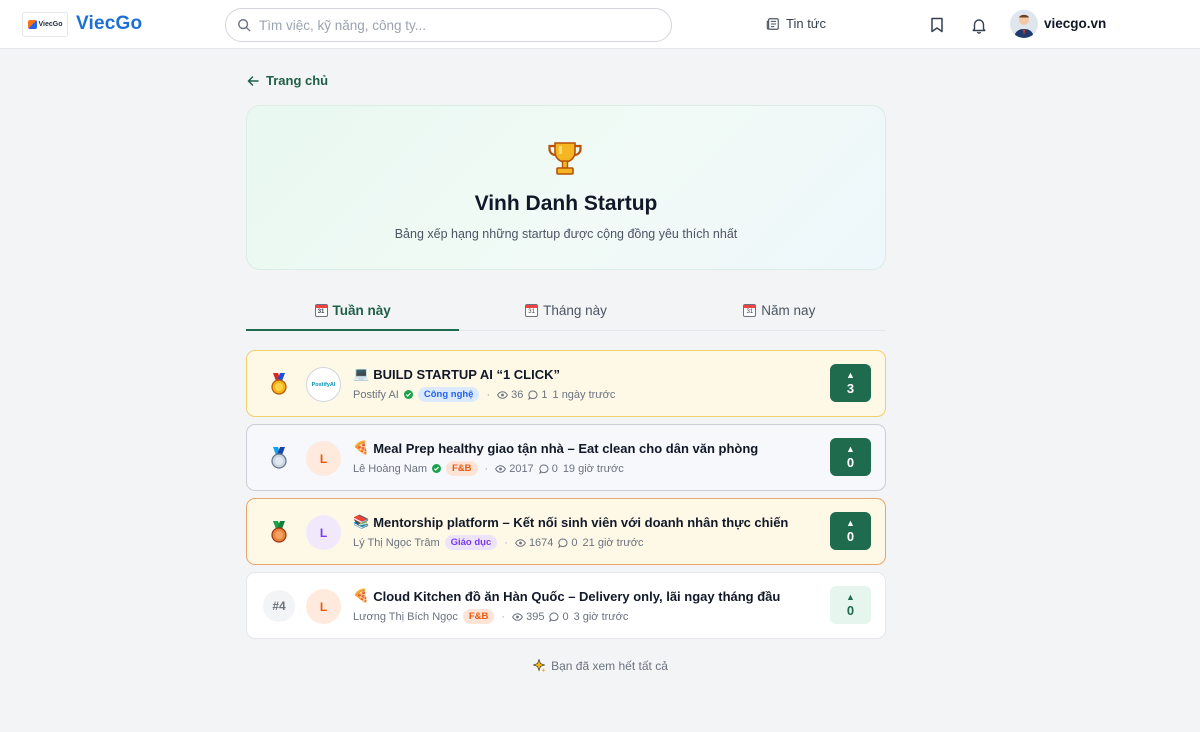  I want to click on view-count: 2017, so click(514, 469).